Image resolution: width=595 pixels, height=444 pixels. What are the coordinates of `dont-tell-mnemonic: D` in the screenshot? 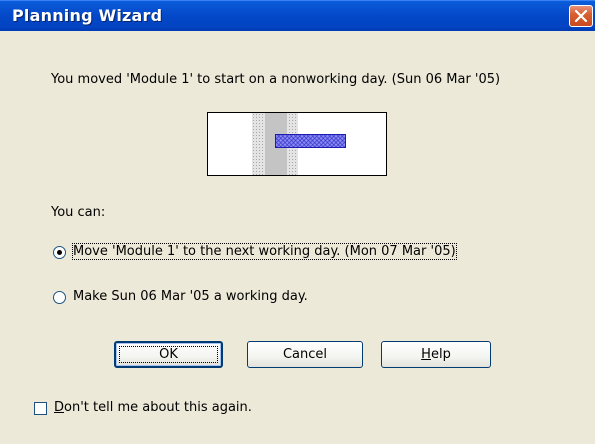 It's located at (59, 407).